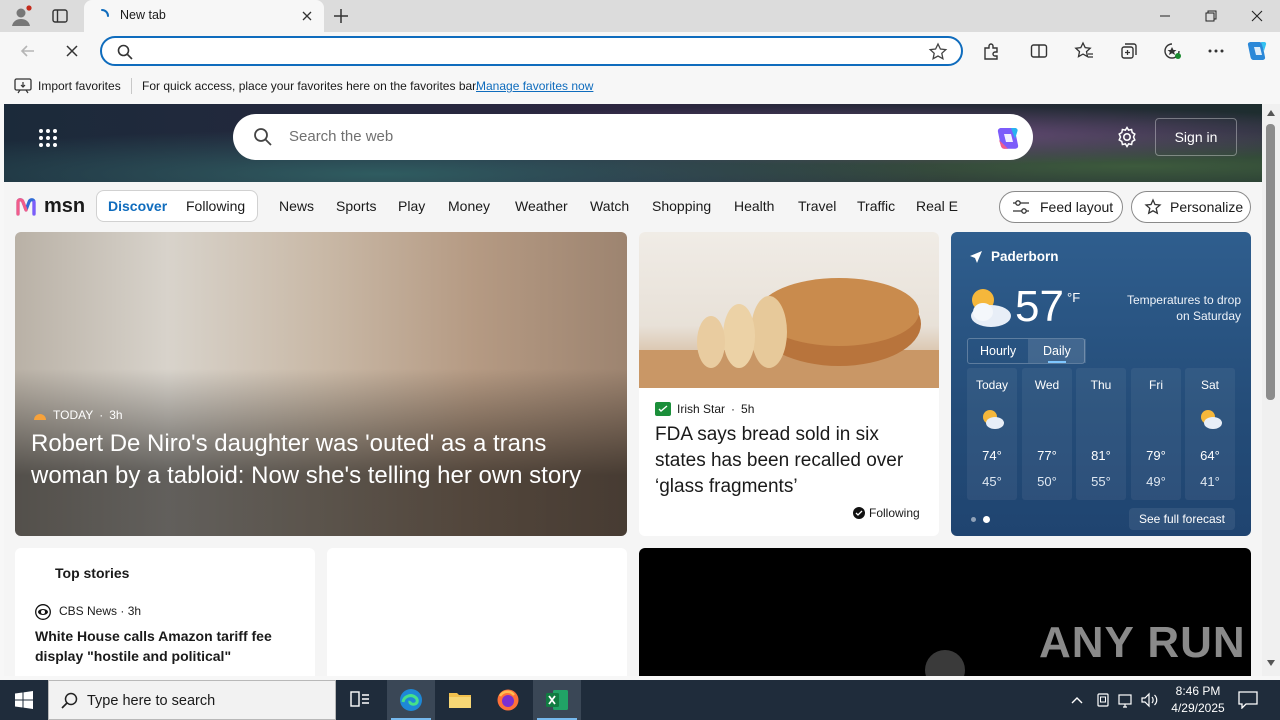 Image resolution: width=1280 pixels, height=720 pixels. I want to click on msn-logo-icon, so click(29, 206).